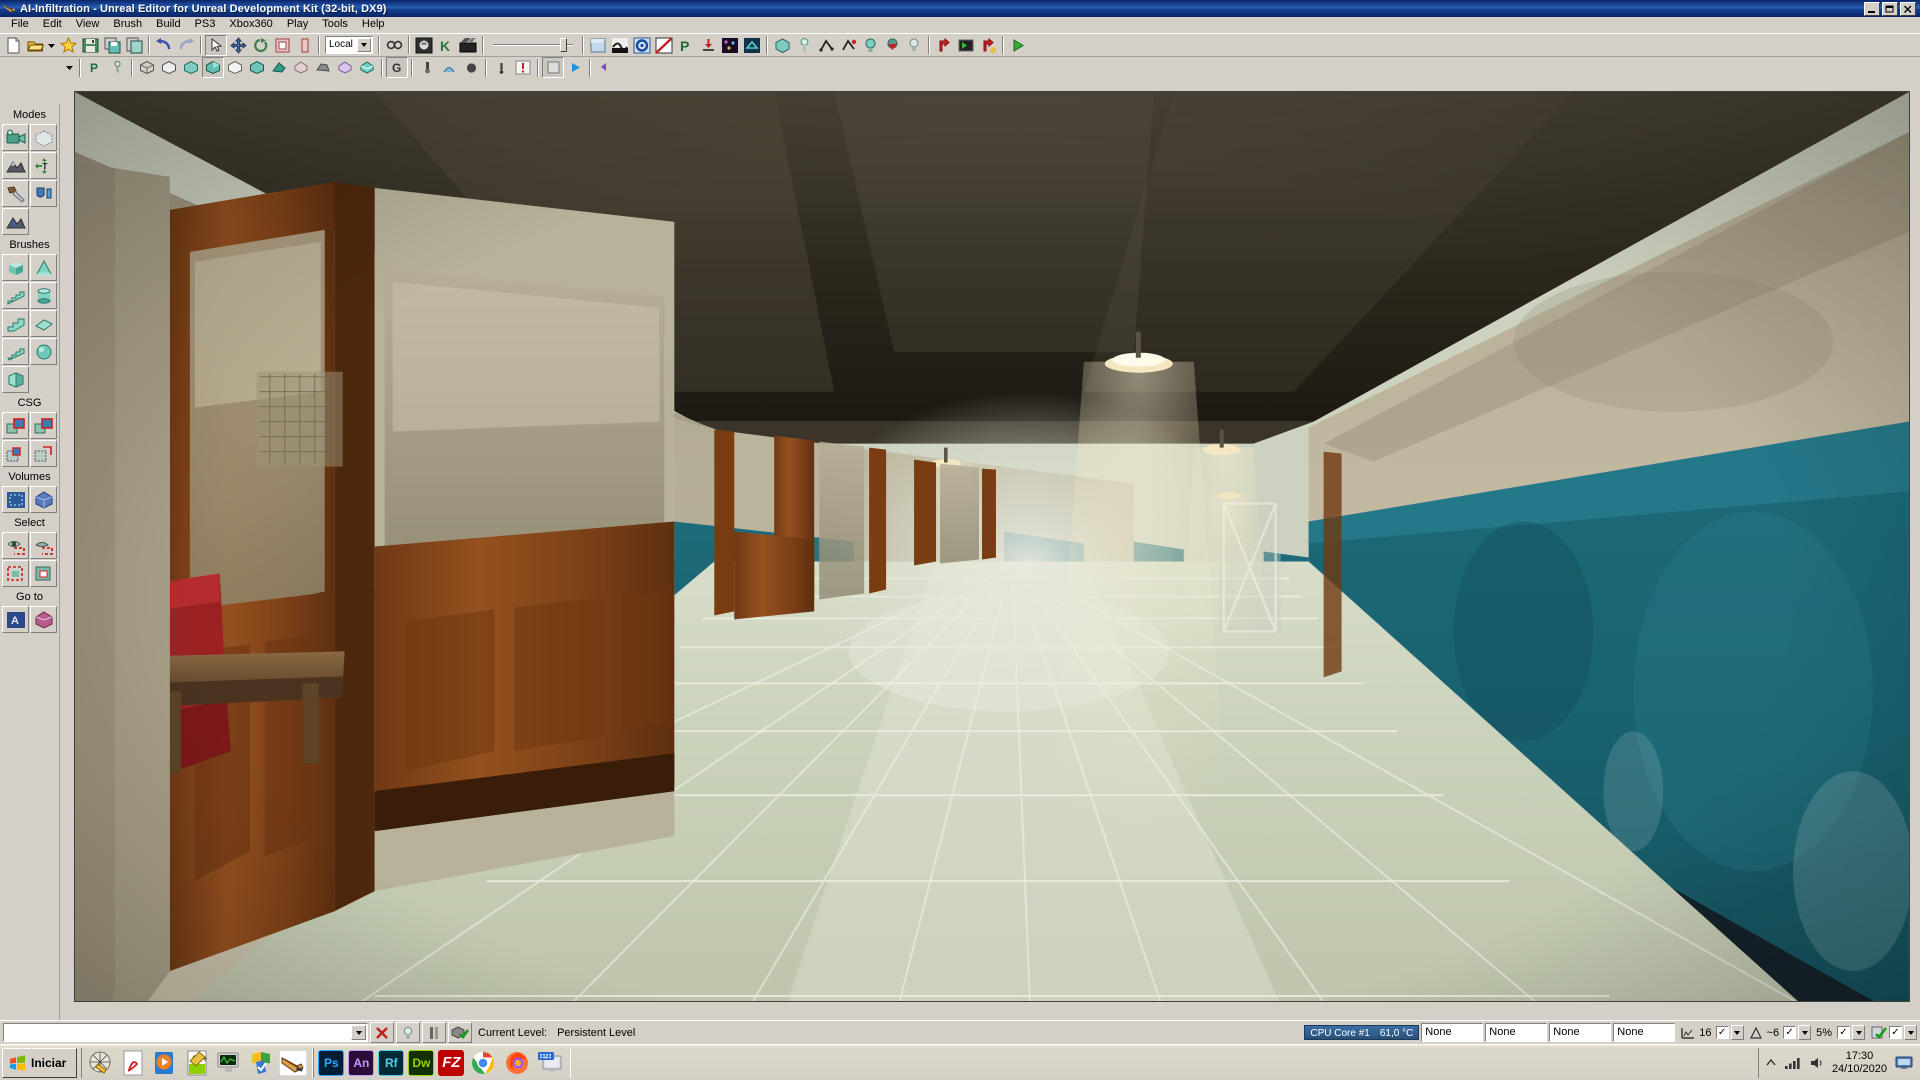 The width and height of the screenshot is (1920, 1080). Describe the element at coordinates (197, 1063) in the screenshot. I see `cpp-editor-icon: A++` at that location.